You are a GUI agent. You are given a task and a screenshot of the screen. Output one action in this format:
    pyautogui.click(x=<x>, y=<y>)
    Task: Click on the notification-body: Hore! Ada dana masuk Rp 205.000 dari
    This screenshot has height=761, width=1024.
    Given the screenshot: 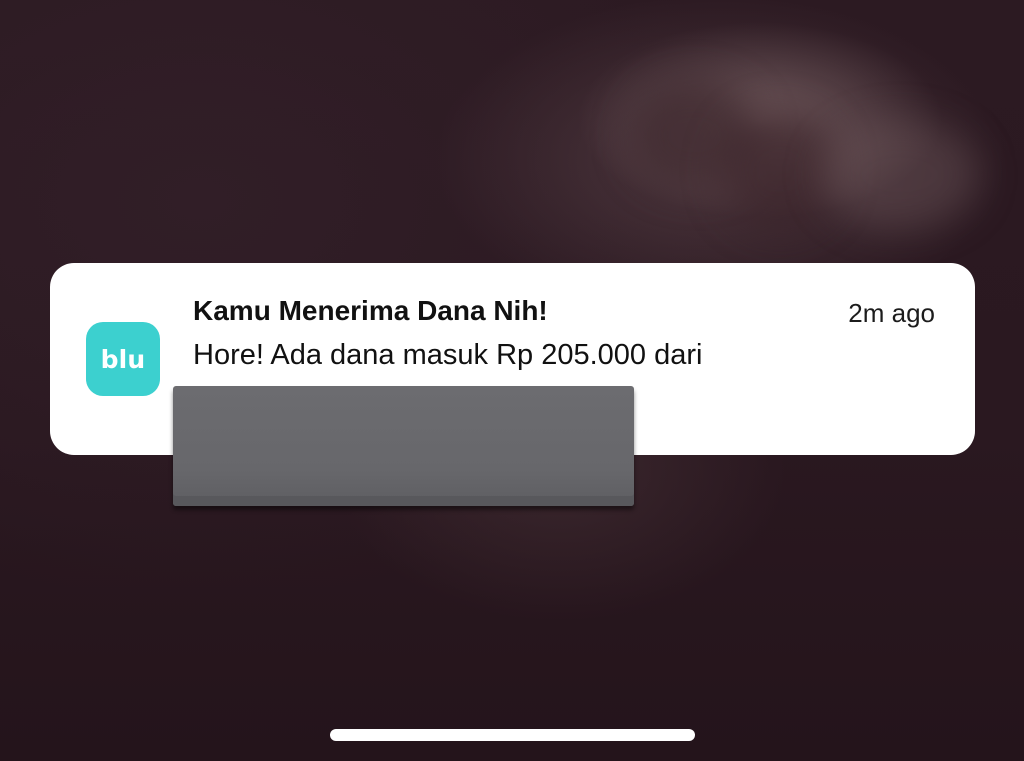 What is the action you would take?
    pyautogui.click(x=448, y=355)
    